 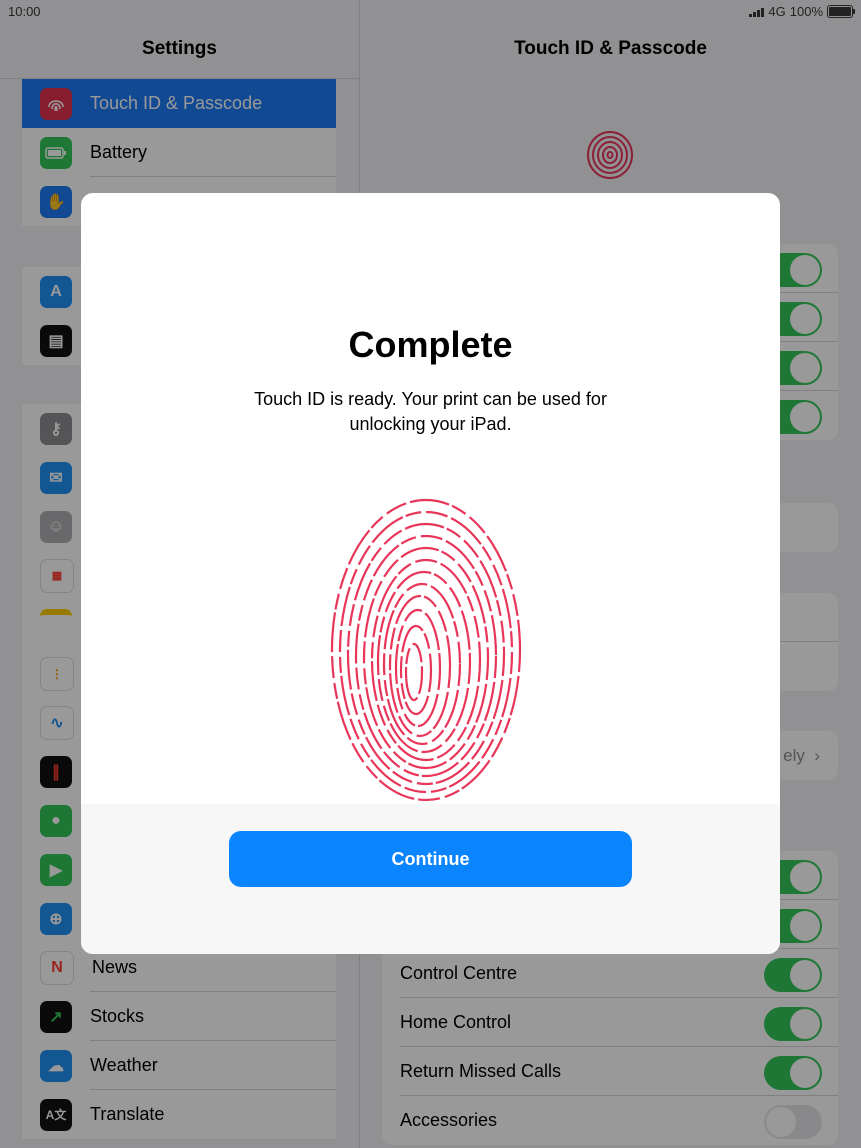 I want to click on continue-button: Continue, so click(x=430, y=859).